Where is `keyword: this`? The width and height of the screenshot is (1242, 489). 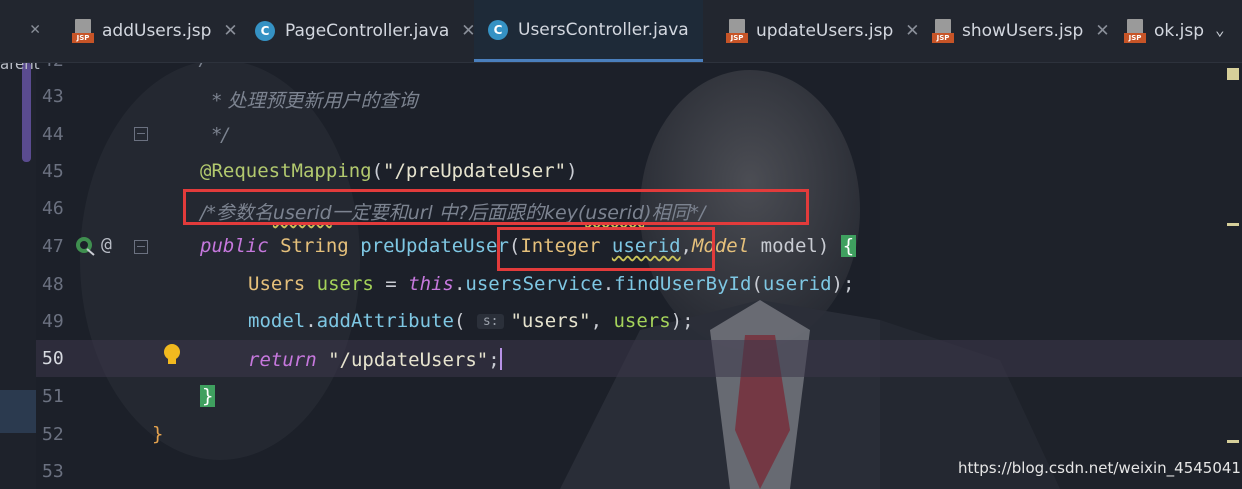
keyword: this is located at coordinates (431, 284).